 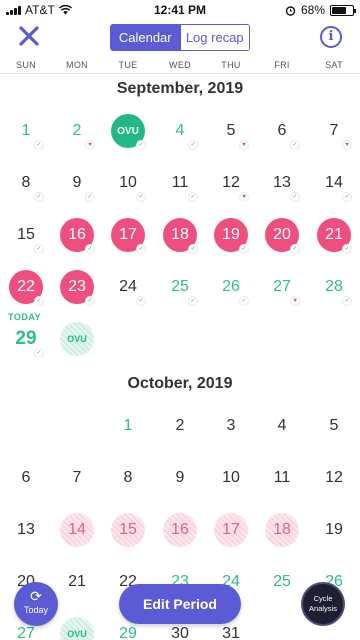 I want to click on weekday-thu: THU, so click(x=231, y=65).